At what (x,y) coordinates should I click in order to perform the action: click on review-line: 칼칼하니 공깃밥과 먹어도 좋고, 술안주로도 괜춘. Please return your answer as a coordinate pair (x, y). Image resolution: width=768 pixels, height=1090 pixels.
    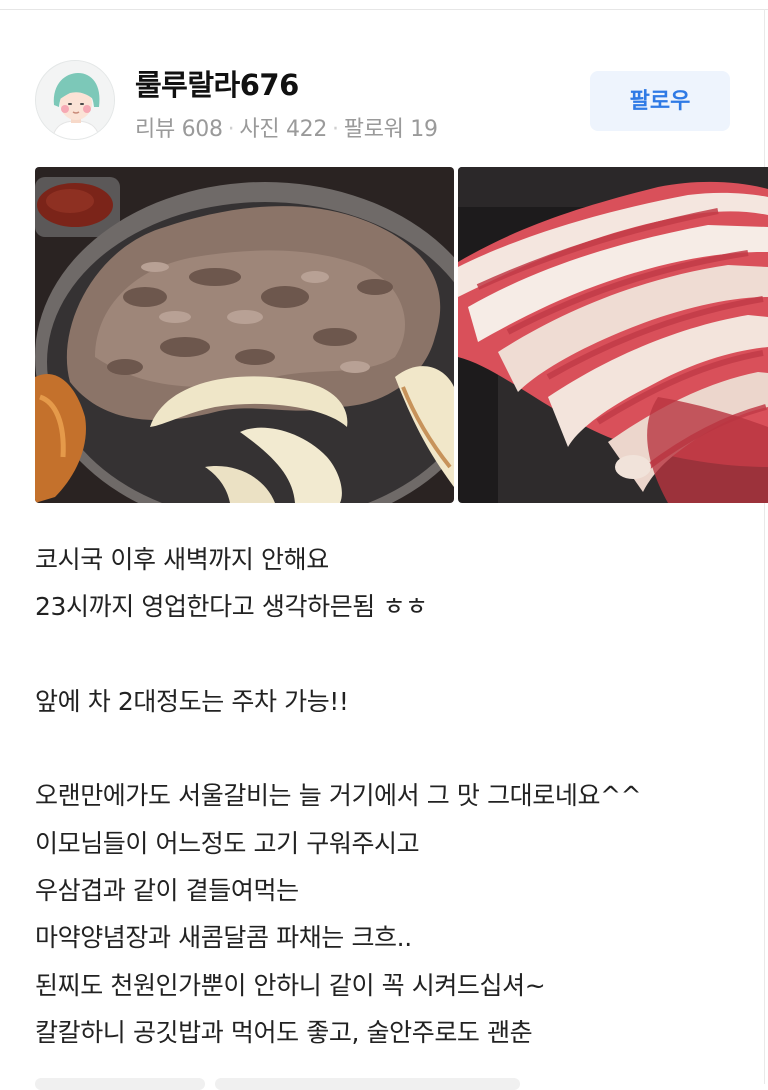
    Looking at the image, I should click on (284, 1032).